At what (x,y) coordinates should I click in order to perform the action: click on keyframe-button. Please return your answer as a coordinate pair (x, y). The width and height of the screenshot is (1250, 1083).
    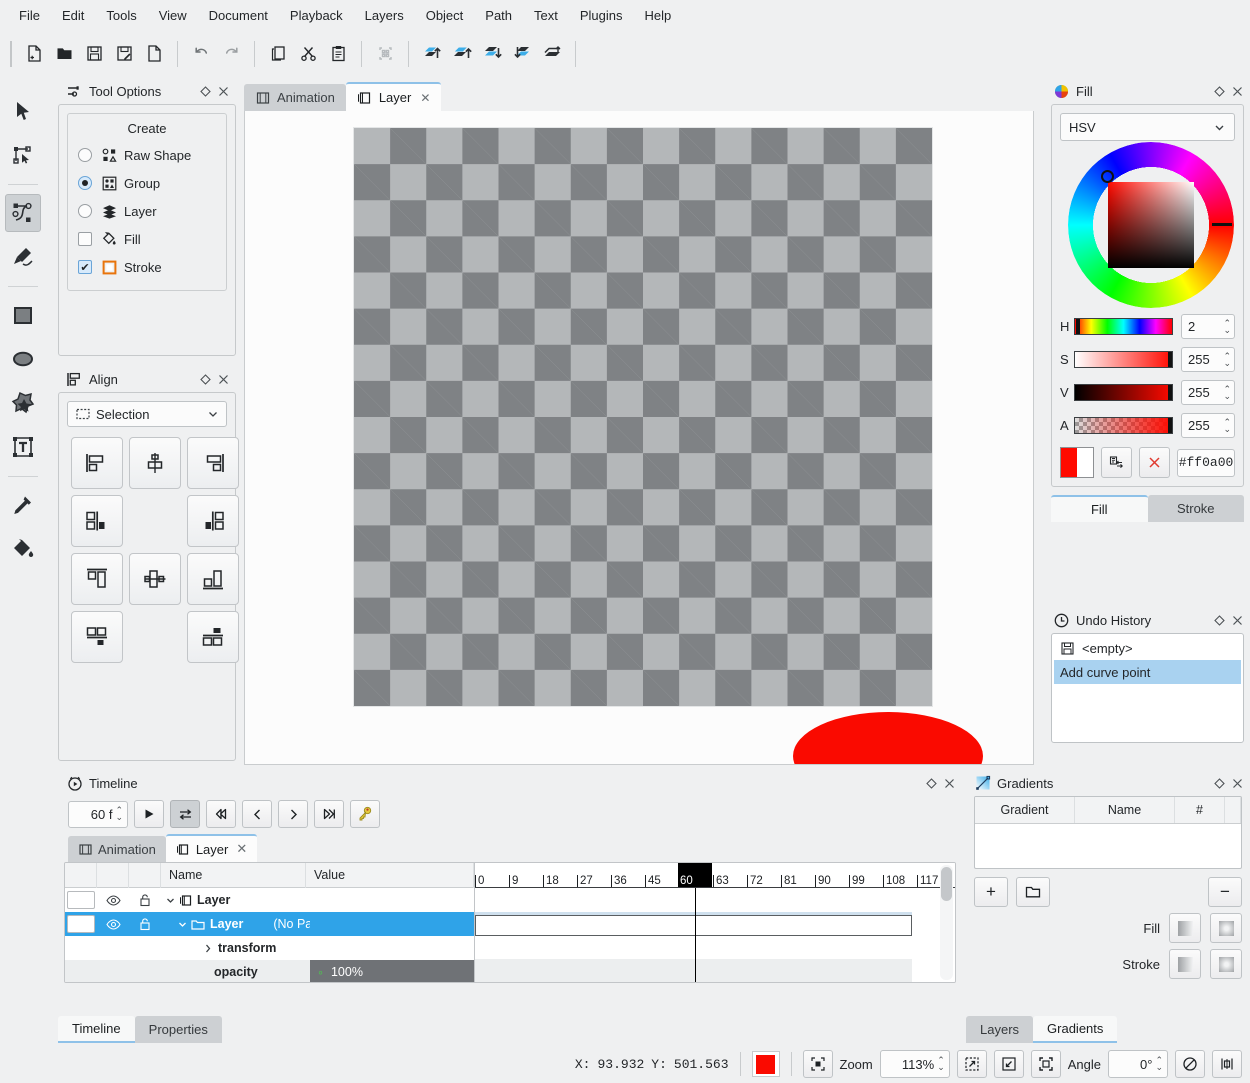
    Looking at the image, I should click on (365, 814).